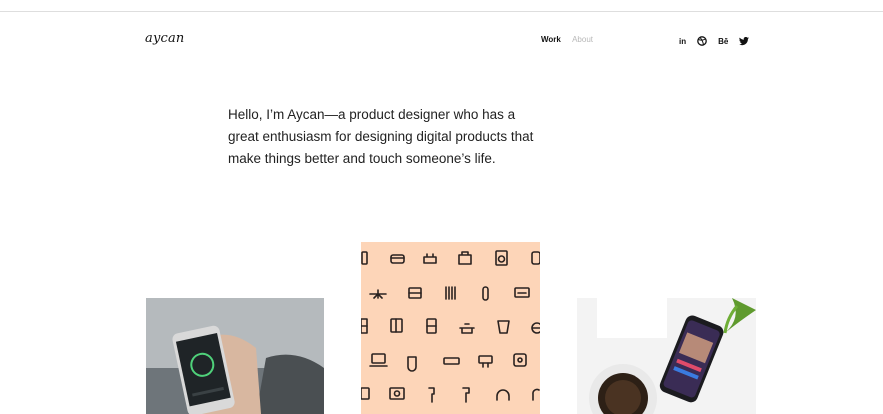  What do you see at coordinates (450, 293) in the screenshot?
I see `heater-icon` at bounding box center [450, 293].